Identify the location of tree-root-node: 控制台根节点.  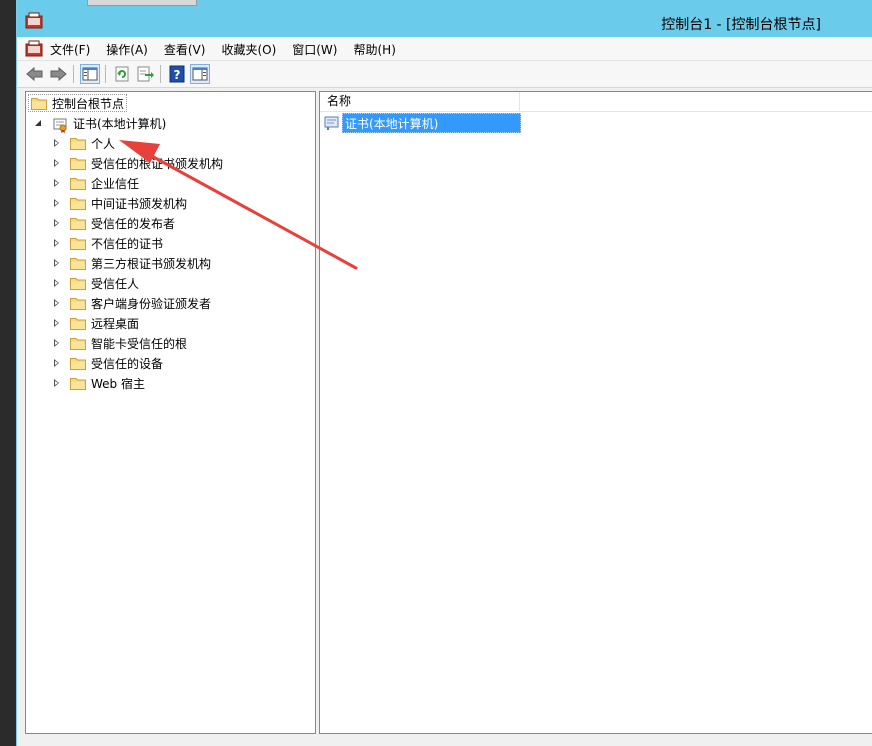
(78, 103).